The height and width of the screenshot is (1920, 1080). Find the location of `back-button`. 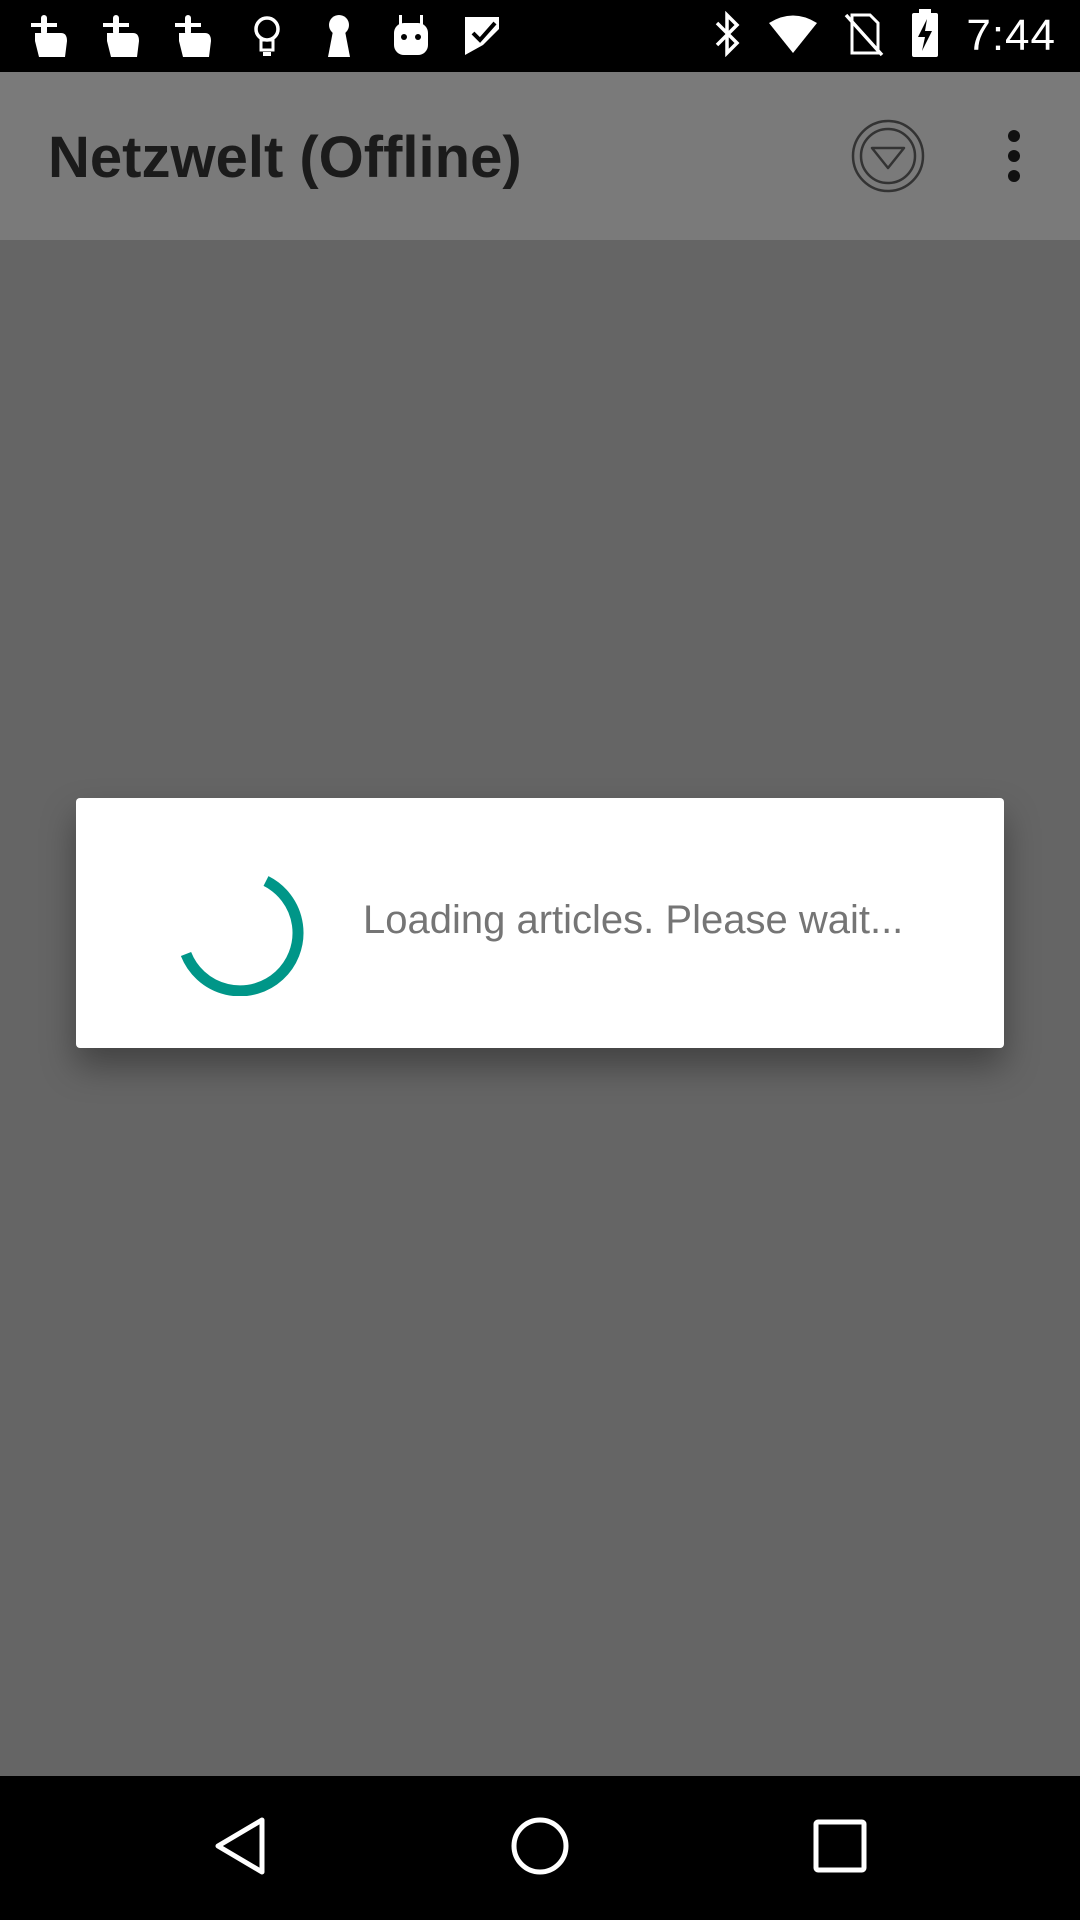

back-button is located at coordinates (240, 1848).